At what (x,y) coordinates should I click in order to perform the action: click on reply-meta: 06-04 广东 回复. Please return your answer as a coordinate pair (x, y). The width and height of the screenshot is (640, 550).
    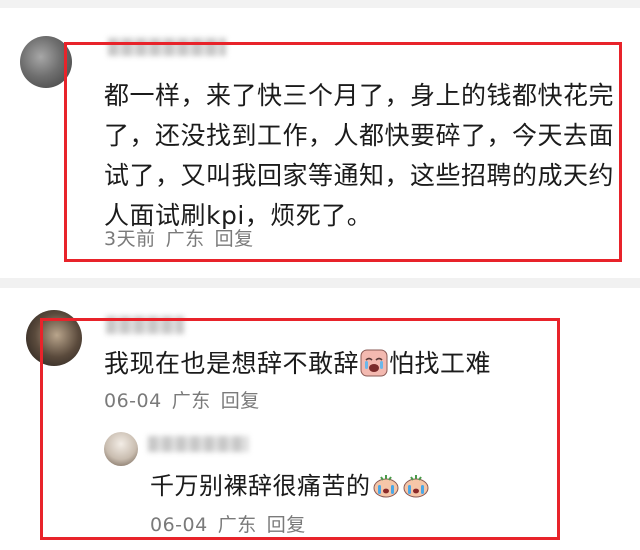
    Looking at the image, I should click on (233, 523).